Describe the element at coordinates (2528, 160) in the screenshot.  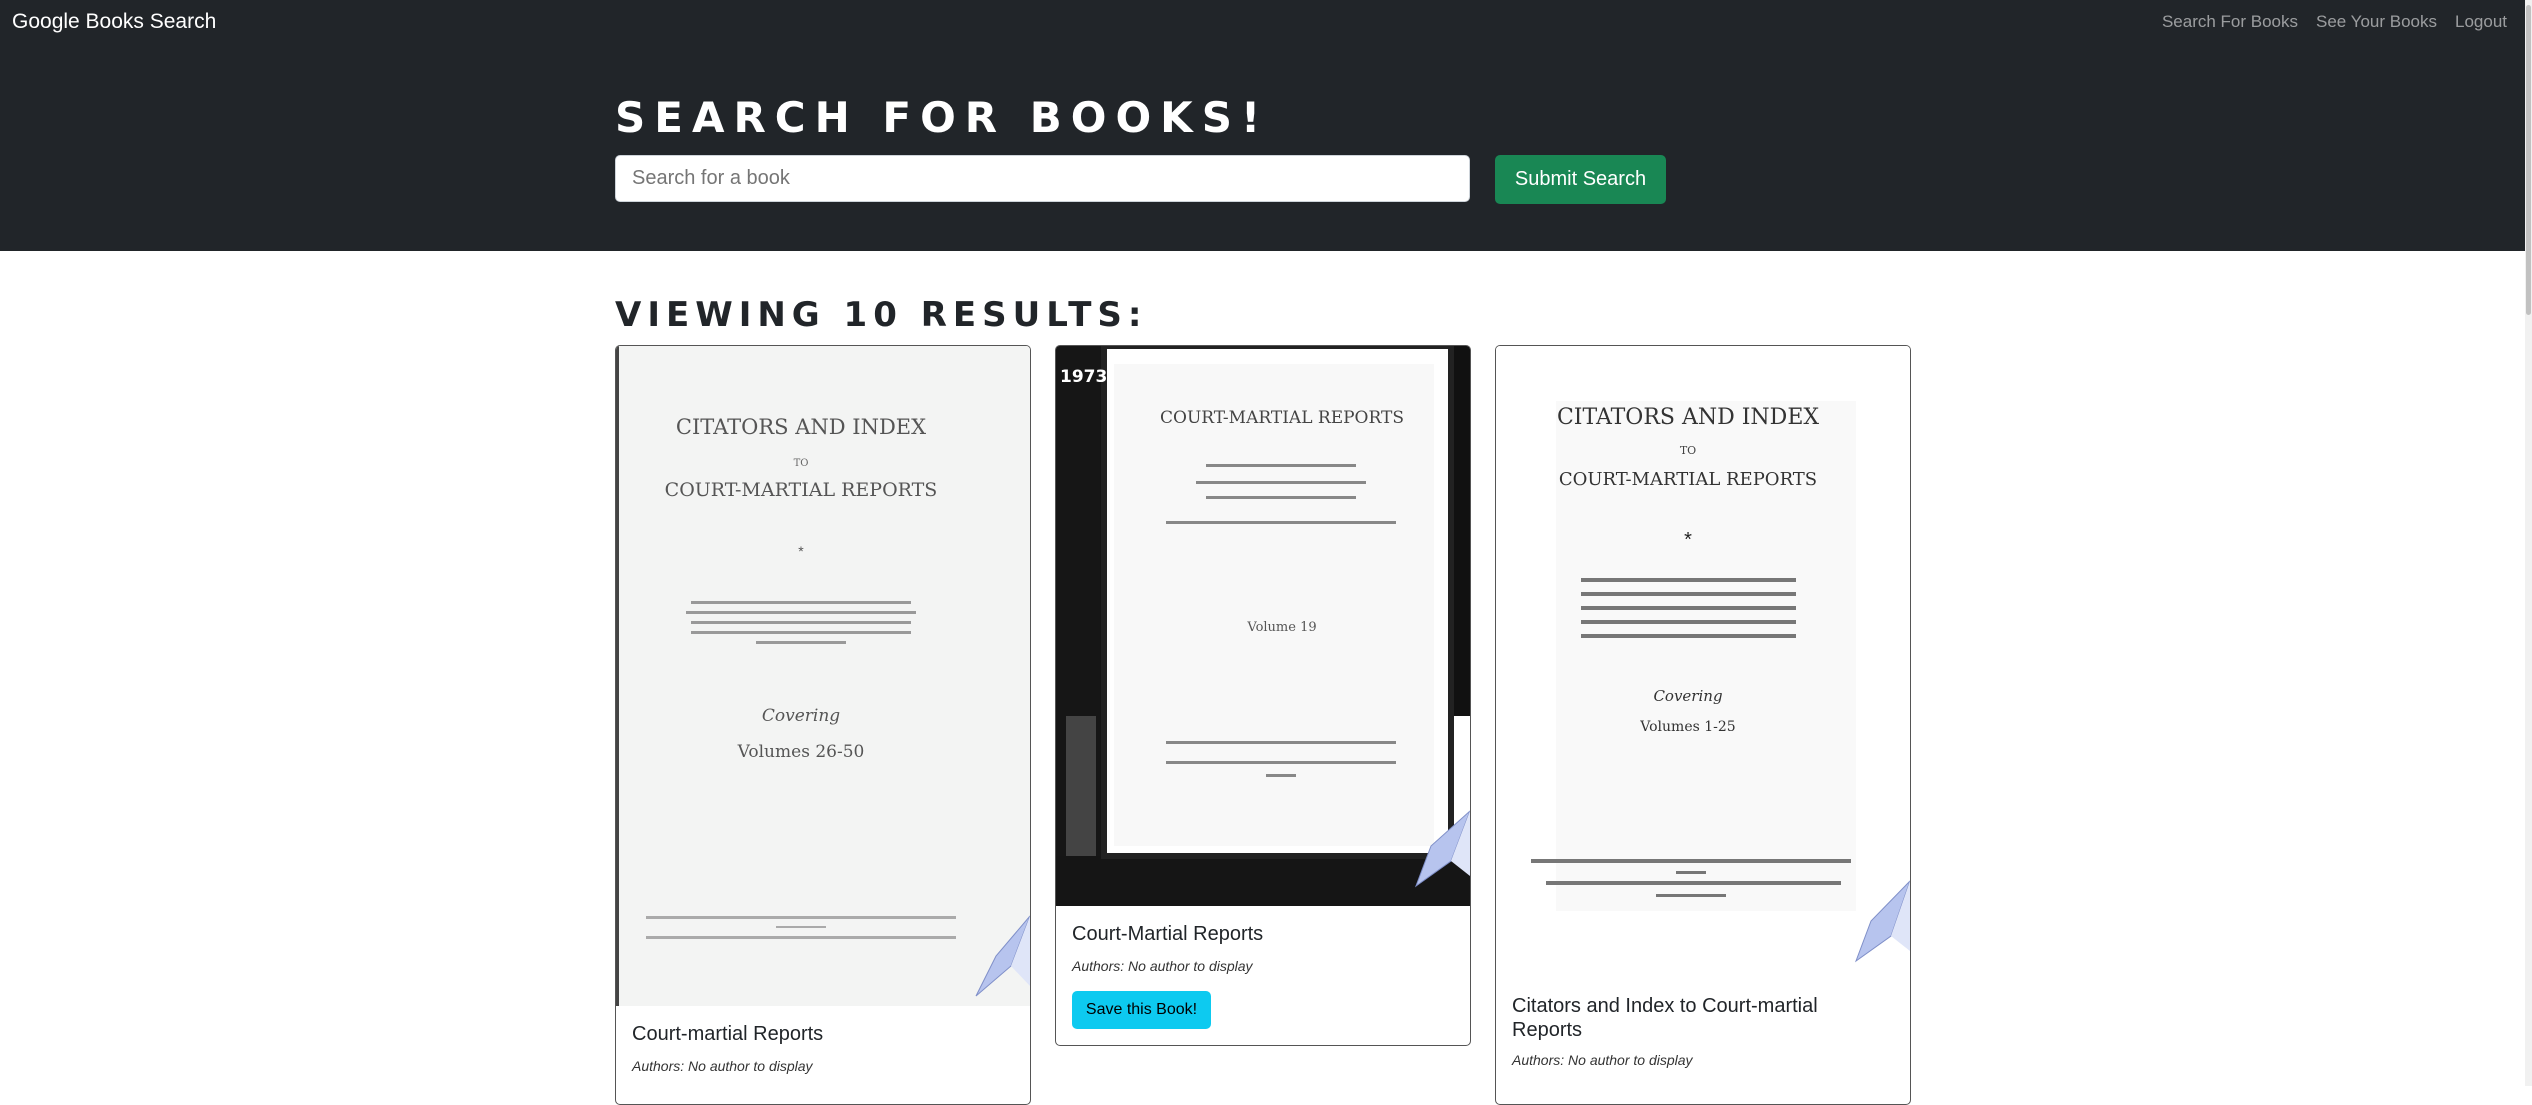
I see `scrollbar-thumb` at that location.